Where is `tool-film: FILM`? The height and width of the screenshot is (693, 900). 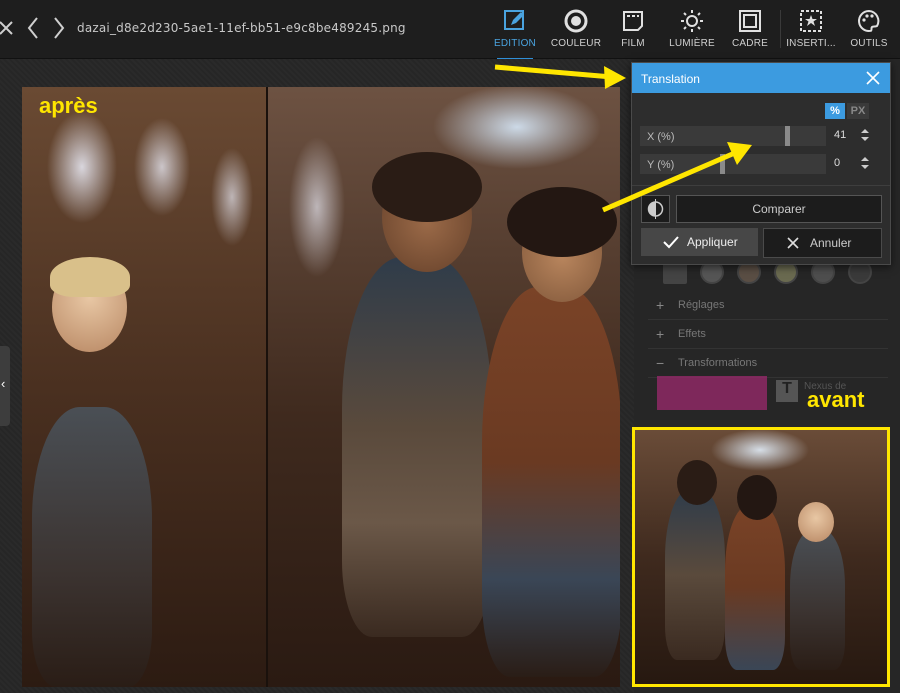 tool-film: FILM is located at coordinates (633, 30).